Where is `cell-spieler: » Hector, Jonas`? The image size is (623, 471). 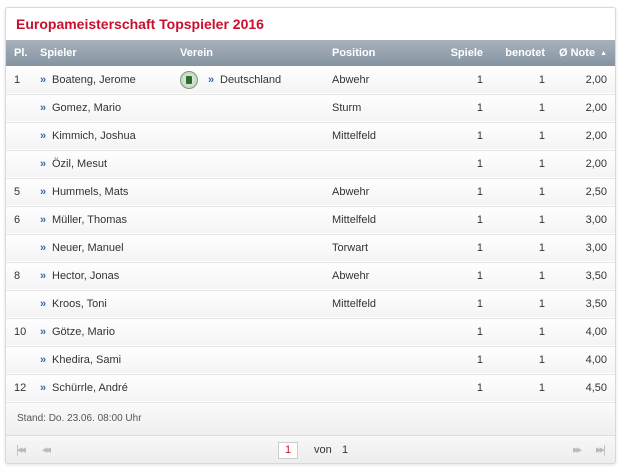 cell-spieler: » Hector, Jonas is located at coordinates (110, 276).